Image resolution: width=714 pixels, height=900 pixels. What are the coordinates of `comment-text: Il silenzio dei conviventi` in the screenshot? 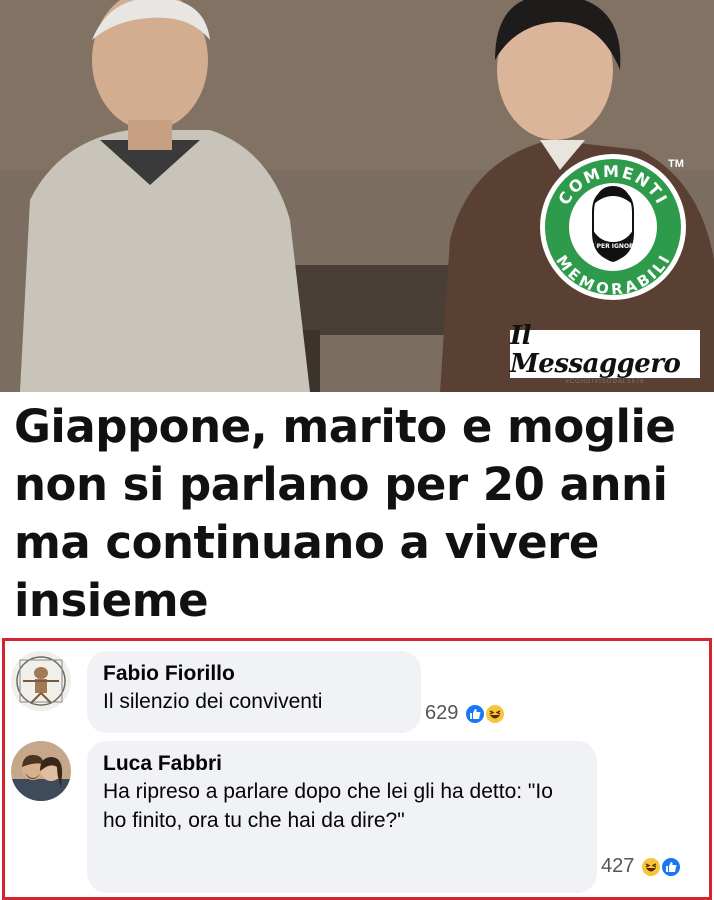 It's located at (213, 701).